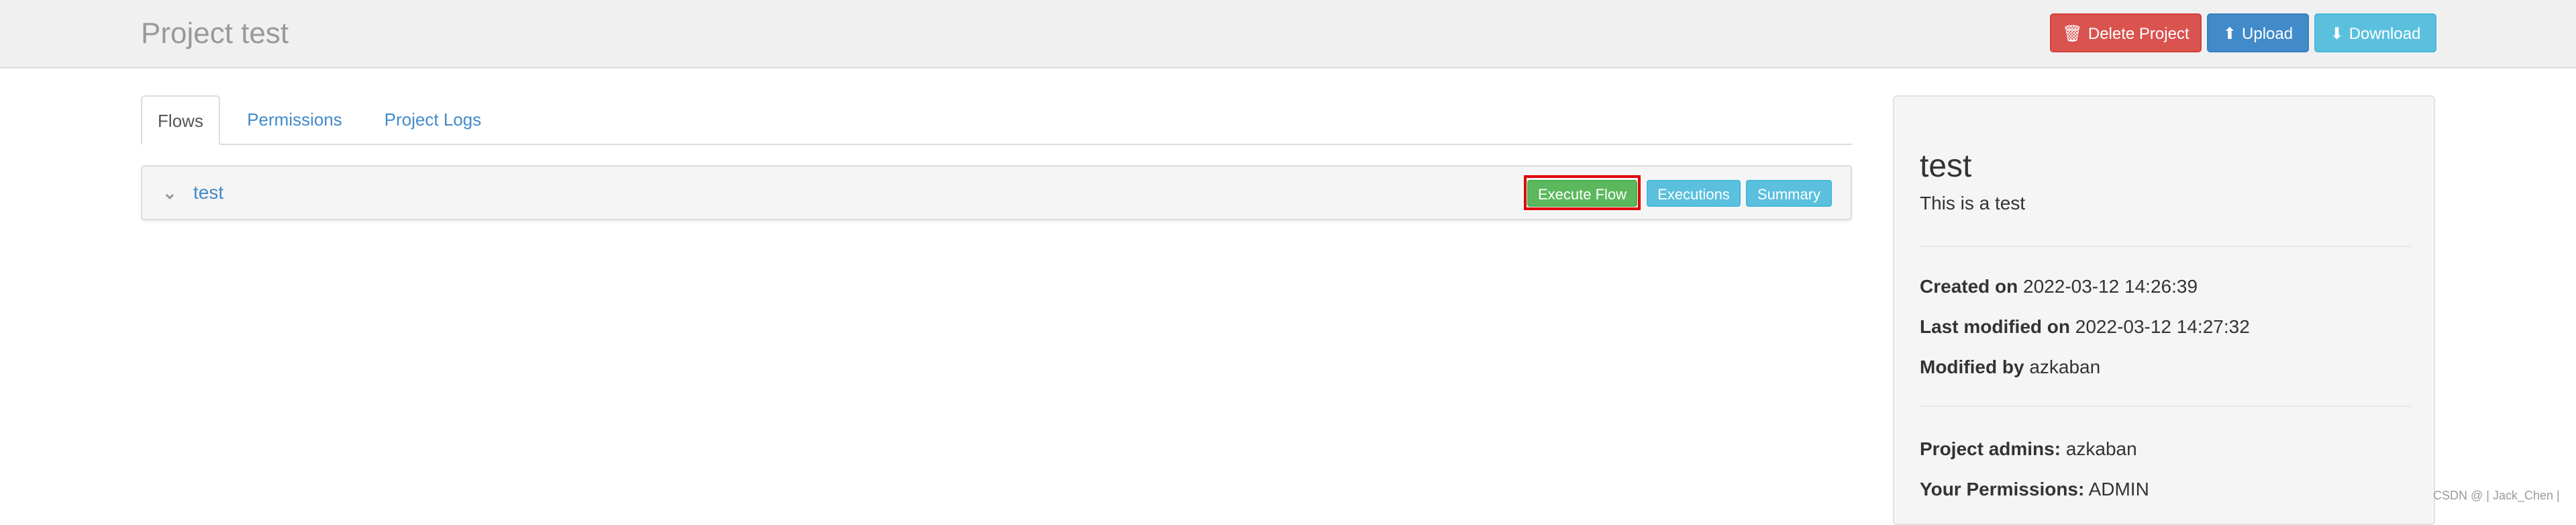 The image size is (2576, 525). What do you see at coordinates (2337, 34) in the screenshot?
I see `circle-arrow-down-icon: ⬇` at bounding box center [2337, 34].